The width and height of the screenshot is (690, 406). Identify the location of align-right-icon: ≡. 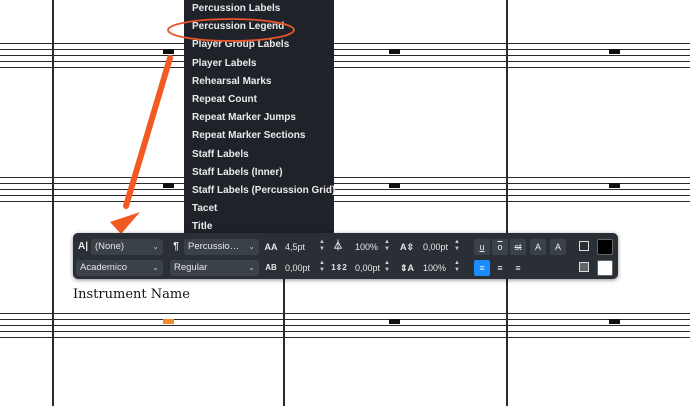
(518, 268).